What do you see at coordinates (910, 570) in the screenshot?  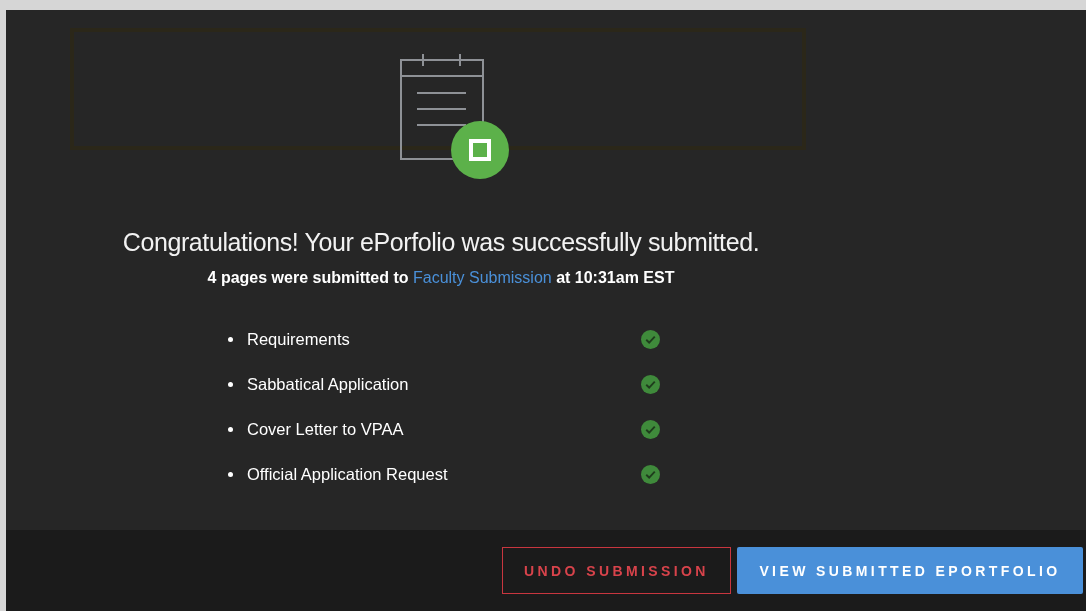 I see `view-portfolio-button: VIEW SUBMITTED EPORTFOLIO` at bounding box center [910, 570].